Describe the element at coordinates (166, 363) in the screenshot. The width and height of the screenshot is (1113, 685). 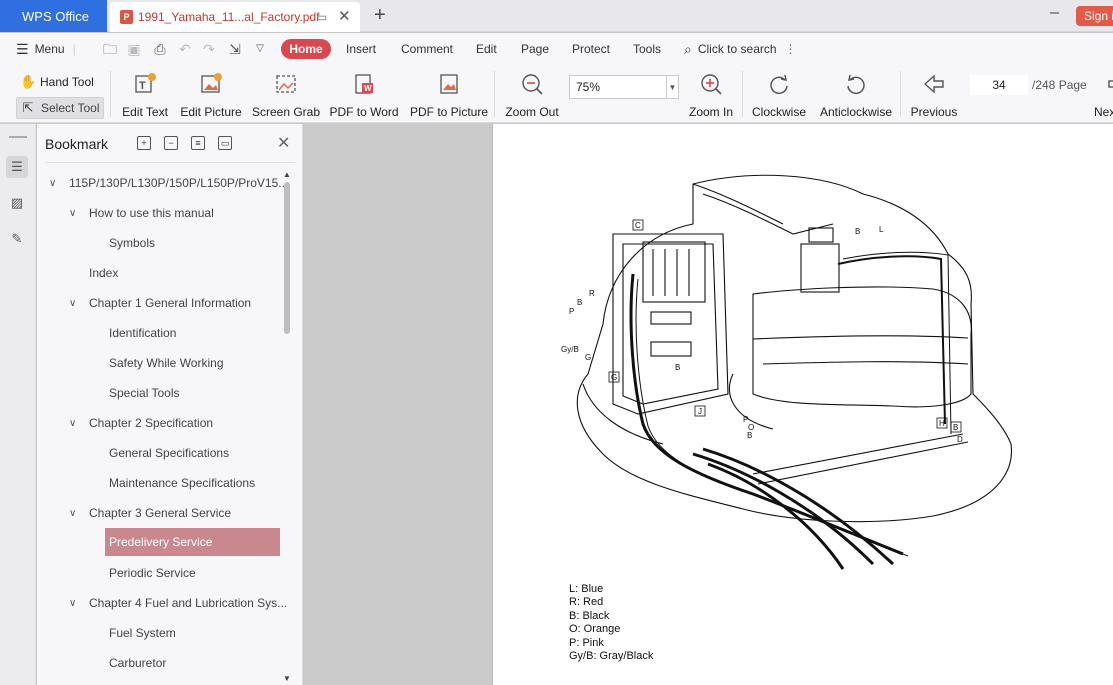
I see `bookmark-item: Safety While Working` at that location.